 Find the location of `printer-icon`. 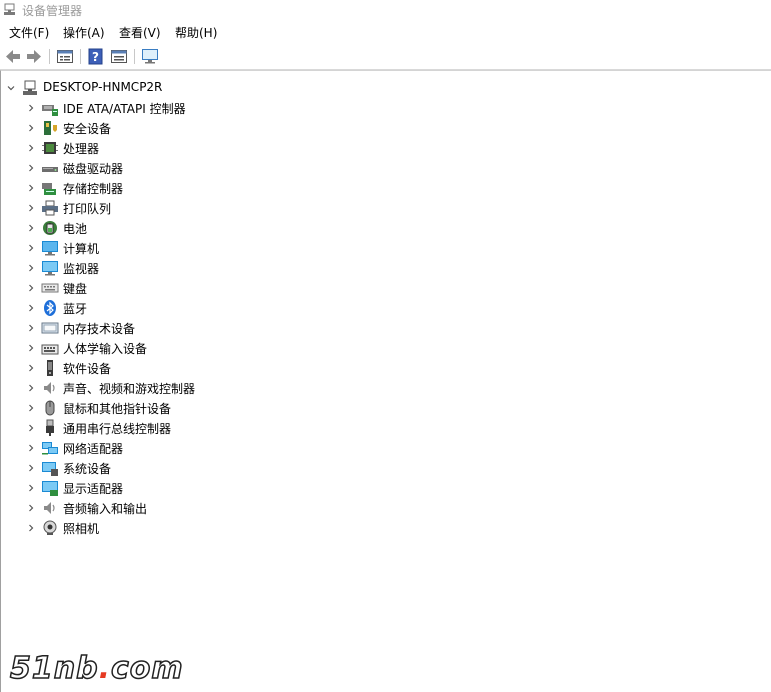

printer-icon is located at coordinates (50, 208).